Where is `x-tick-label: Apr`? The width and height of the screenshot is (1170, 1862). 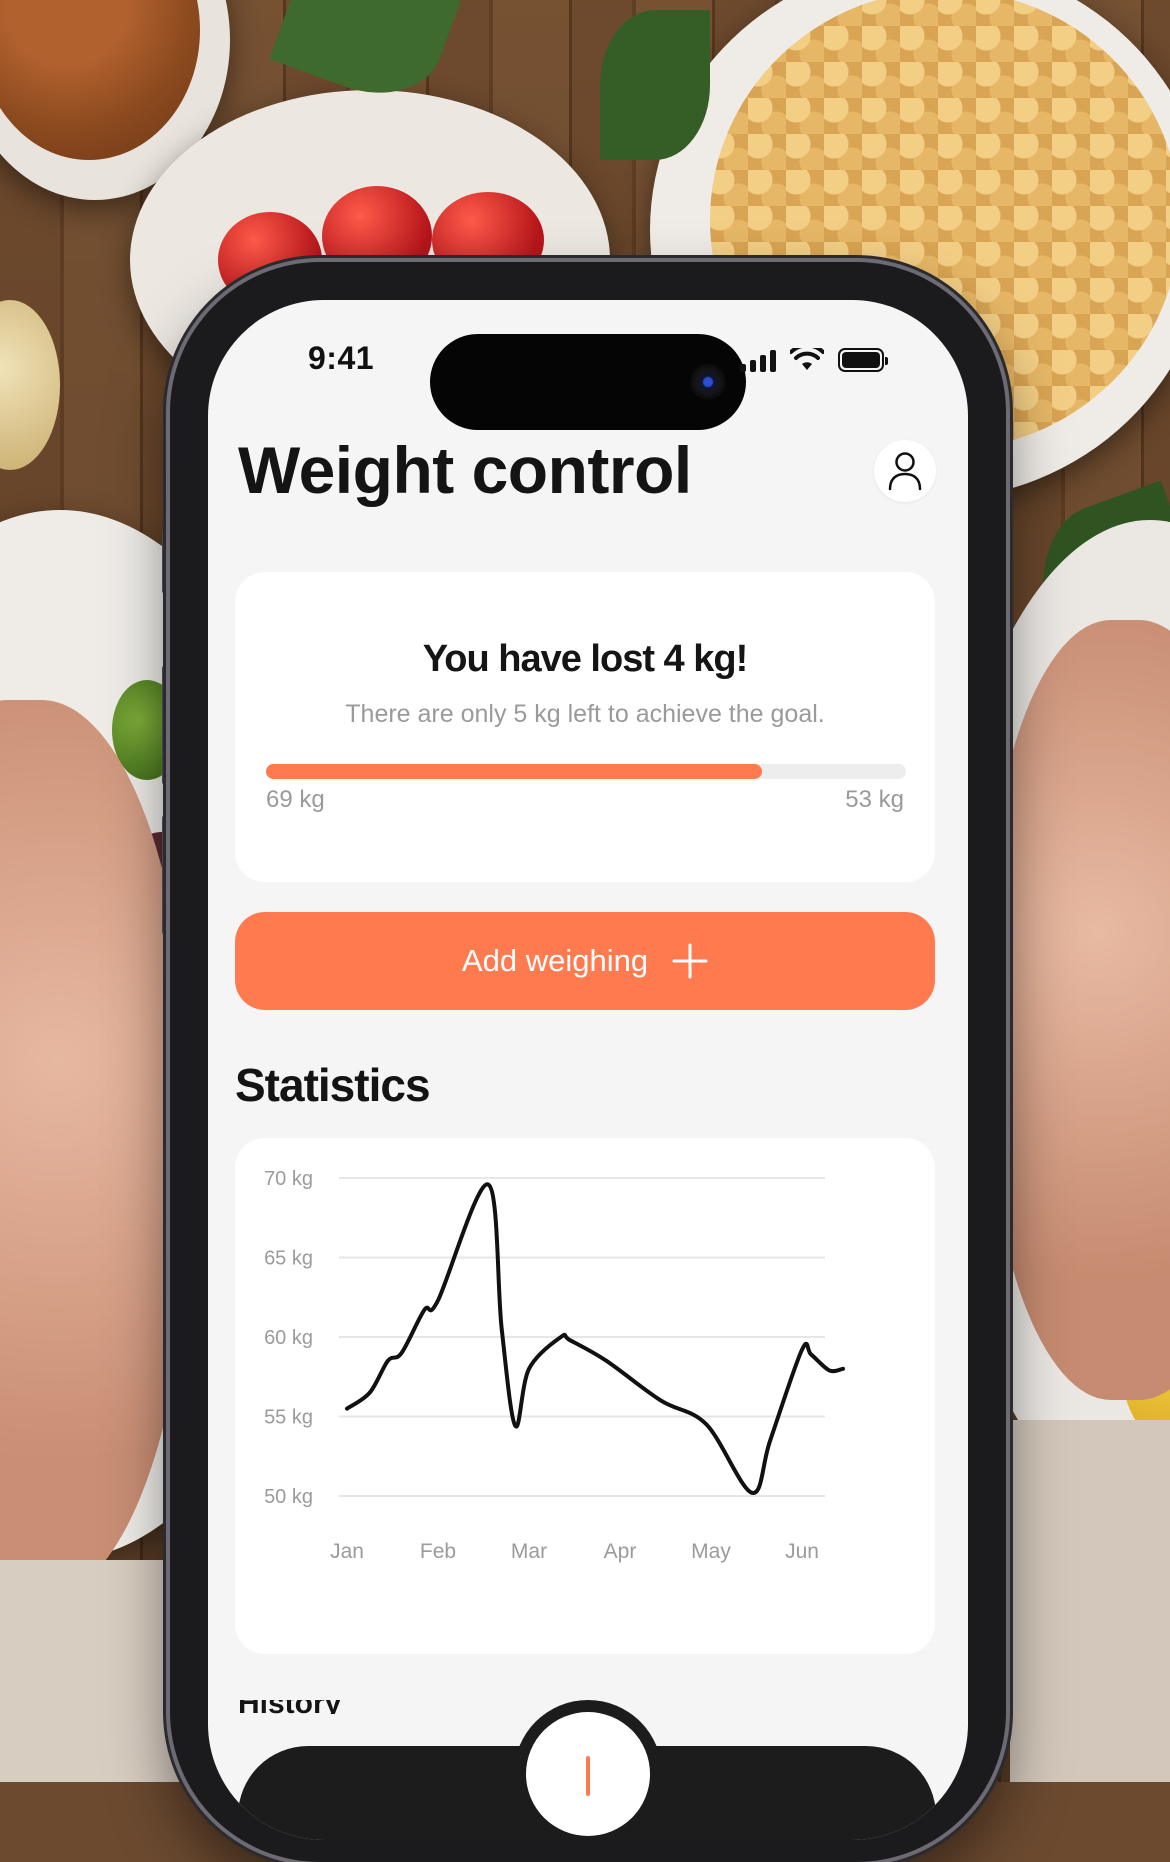 x-tick-label: Apr is located at coordinates (620, 1551).